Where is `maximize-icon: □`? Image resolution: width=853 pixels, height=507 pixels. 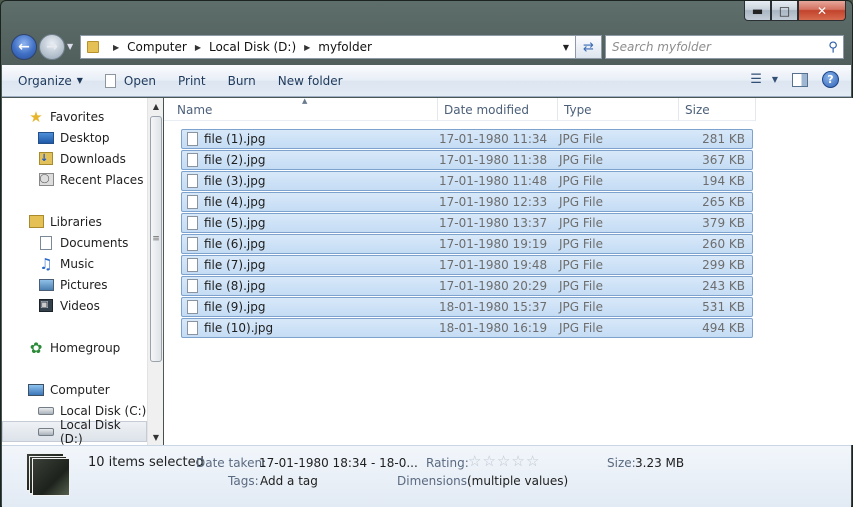 maximize-icon: □ is located at coordinates (784, 10).